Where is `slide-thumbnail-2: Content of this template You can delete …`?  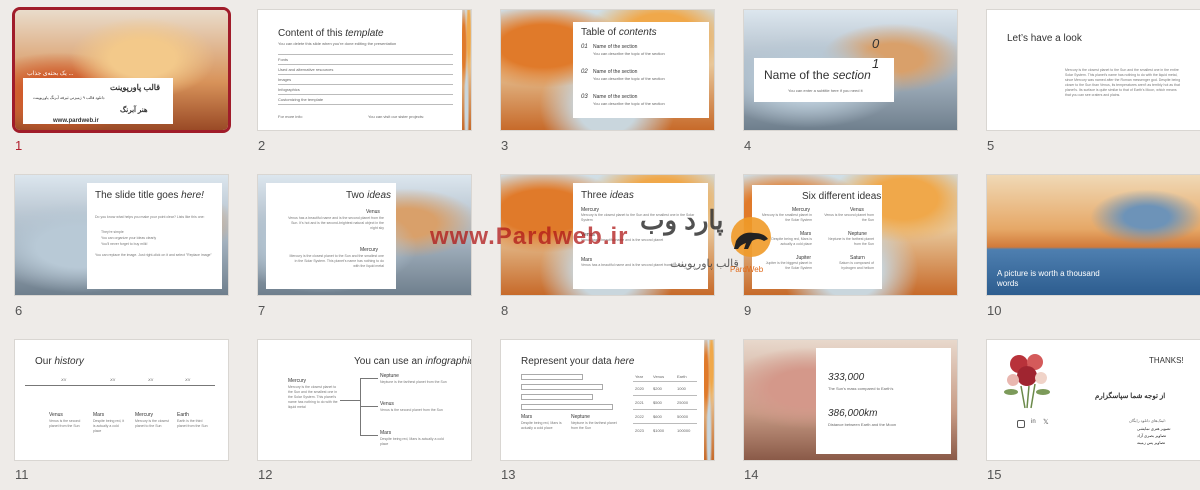
slide-thumbnail-2: Content of this template You can delete … is located at coordinates (364, 70).